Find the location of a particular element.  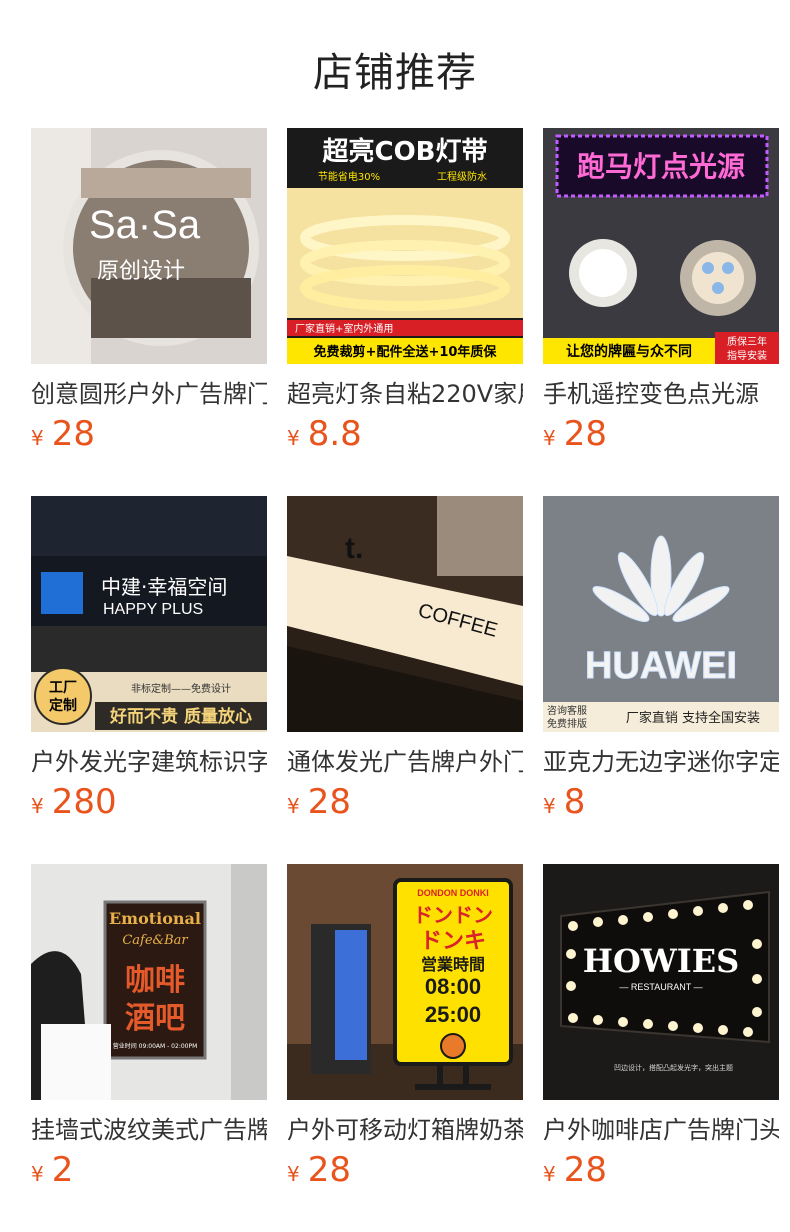

svg-text: 08:00 is located at coordinates (453, 986).